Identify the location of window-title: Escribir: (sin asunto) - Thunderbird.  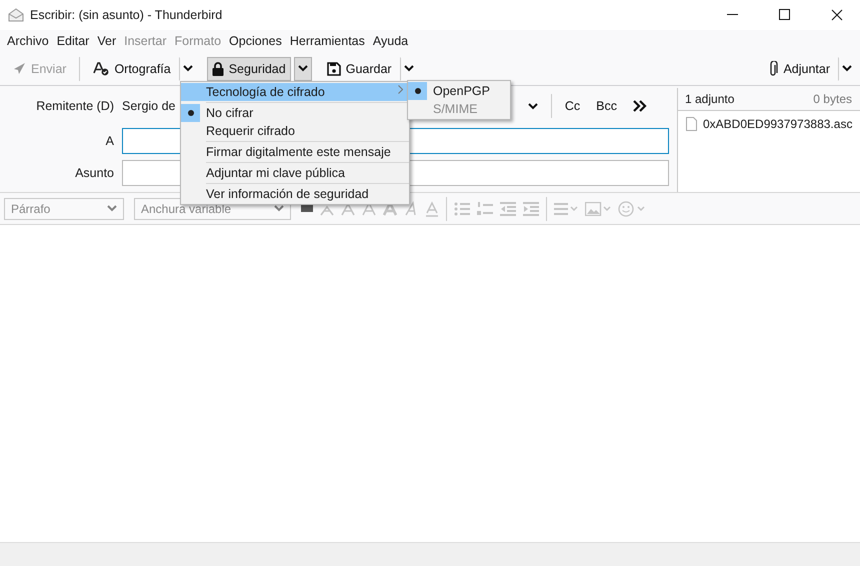
(127, 15).